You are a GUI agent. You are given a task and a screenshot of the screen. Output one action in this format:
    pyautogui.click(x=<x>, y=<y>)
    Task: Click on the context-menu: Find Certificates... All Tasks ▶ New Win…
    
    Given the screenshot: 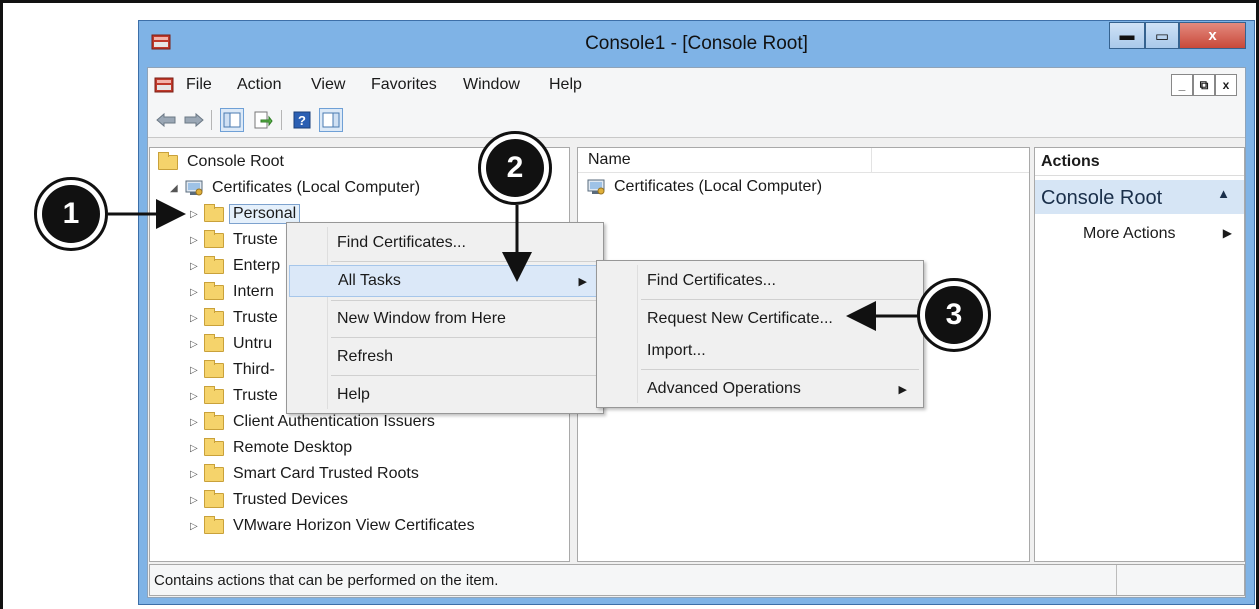 What is the action you would take?
    pyautogui.click(x=445, y=318)
    